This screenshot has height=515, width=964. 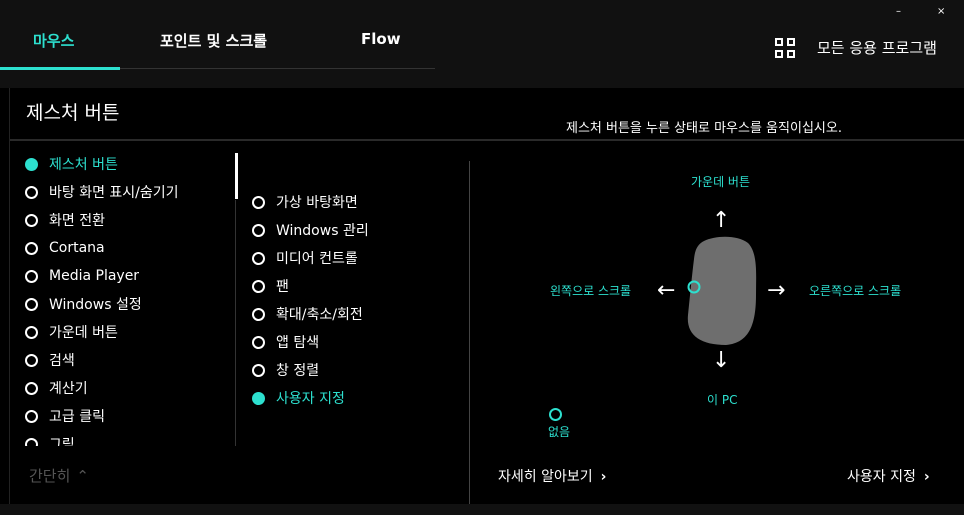 I want to click on instruction-text: 제스처 버튼을 누른 상태로 마우스를 움직이십시오., so click(x=704, y=128).